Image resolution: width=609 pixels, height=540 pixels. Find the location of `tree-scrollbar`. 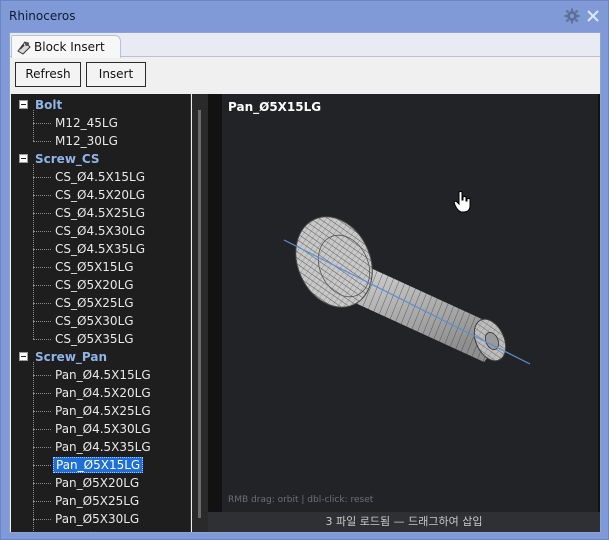

tree-scrollbar is located at coordinates (200, 313).